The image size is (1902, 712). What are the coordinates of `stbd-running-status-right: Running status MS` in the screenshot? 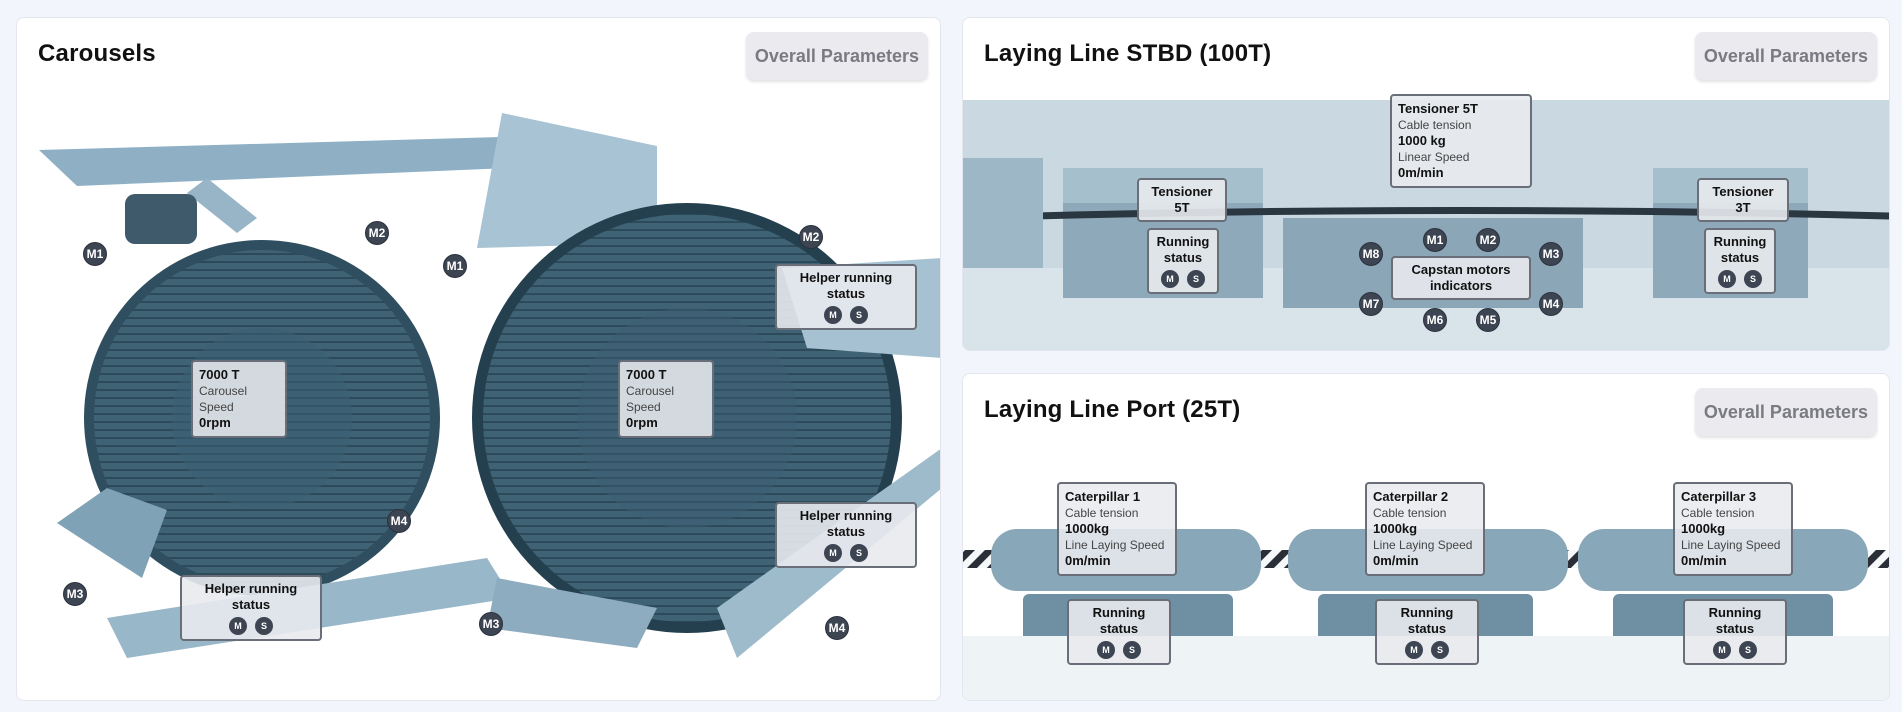 It's located at (1740, 261).